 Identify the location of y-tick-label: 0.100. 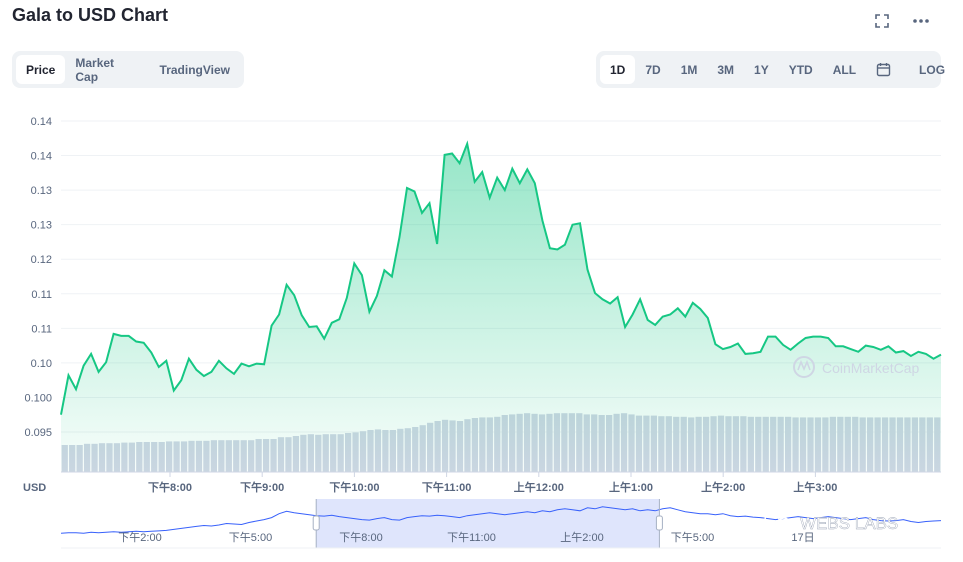
(38, 398).